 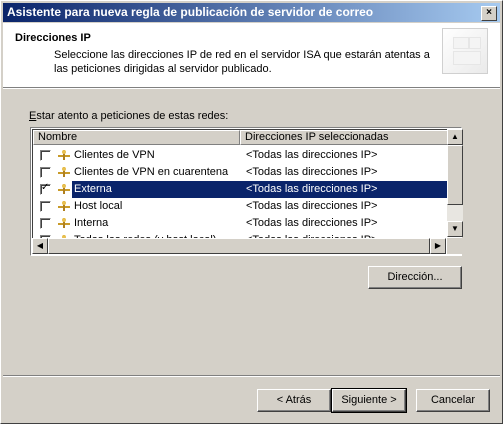 What do you see at coordinates (93, 189) in the screenshot?
I see `row-name: Externa` at bounding box center [93, 189].